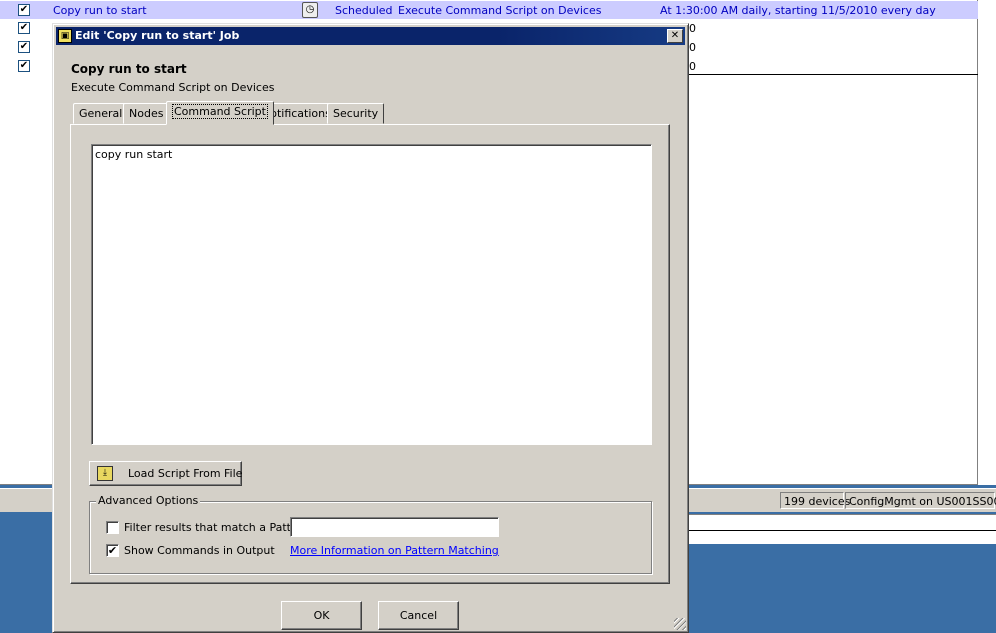  What do you see at coordinates (216, 527) in the screenshot?
I see `filter-pattern-label: Filter results that match a Pattern` at bounding box center [216, 527].